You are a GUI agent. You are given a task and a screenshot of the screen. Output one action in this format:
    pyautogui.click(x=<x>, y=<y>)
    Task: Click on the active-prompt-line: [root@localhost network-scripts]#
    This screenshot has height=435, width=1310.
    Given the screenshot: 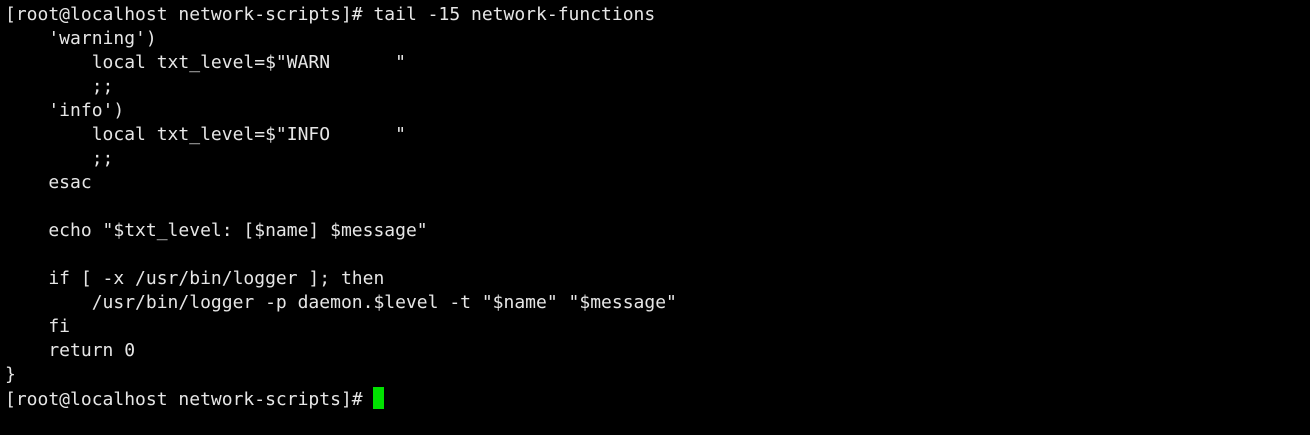 What is the action you would take?
    pyautogui.click(x=657, y=399)
    